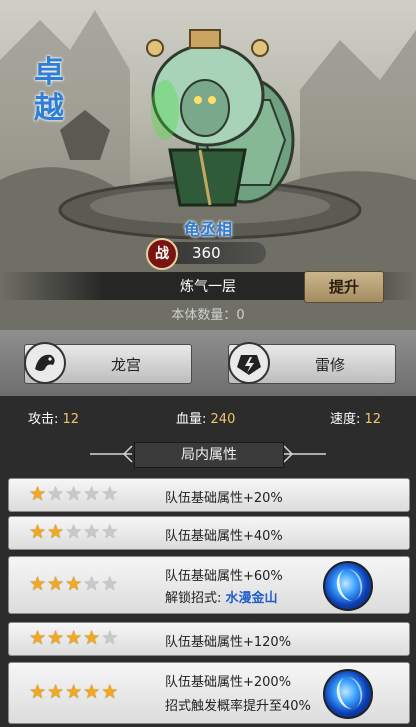  What do you see at coordinates (208, 363) in the screenshot?
I see `tag-bar: 龙宫 雷修` at bounding box center [208, 363].